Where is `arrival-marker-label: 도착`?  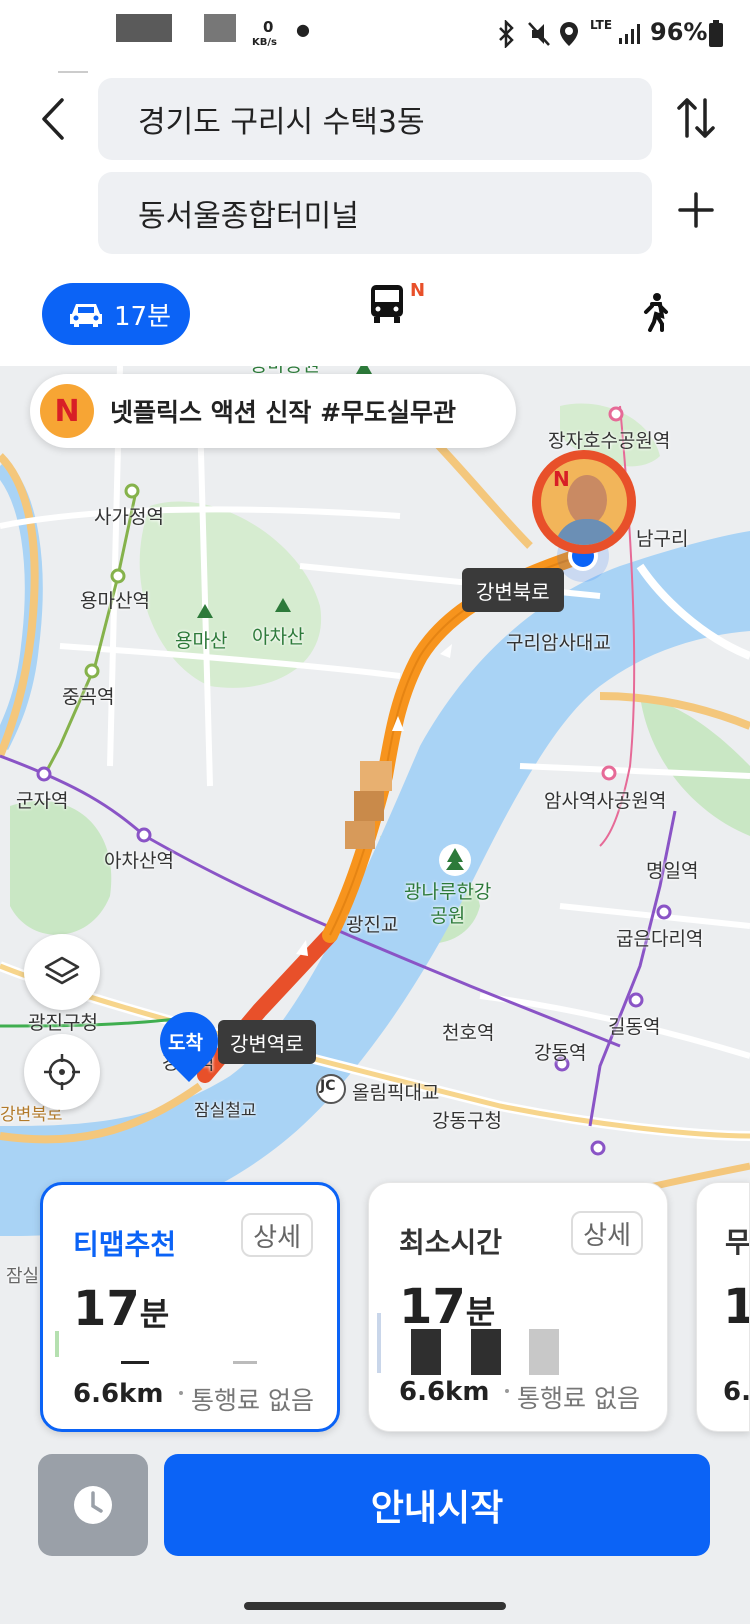 arrival-marker-label: 도착 is located at coordinates (185, 1043).